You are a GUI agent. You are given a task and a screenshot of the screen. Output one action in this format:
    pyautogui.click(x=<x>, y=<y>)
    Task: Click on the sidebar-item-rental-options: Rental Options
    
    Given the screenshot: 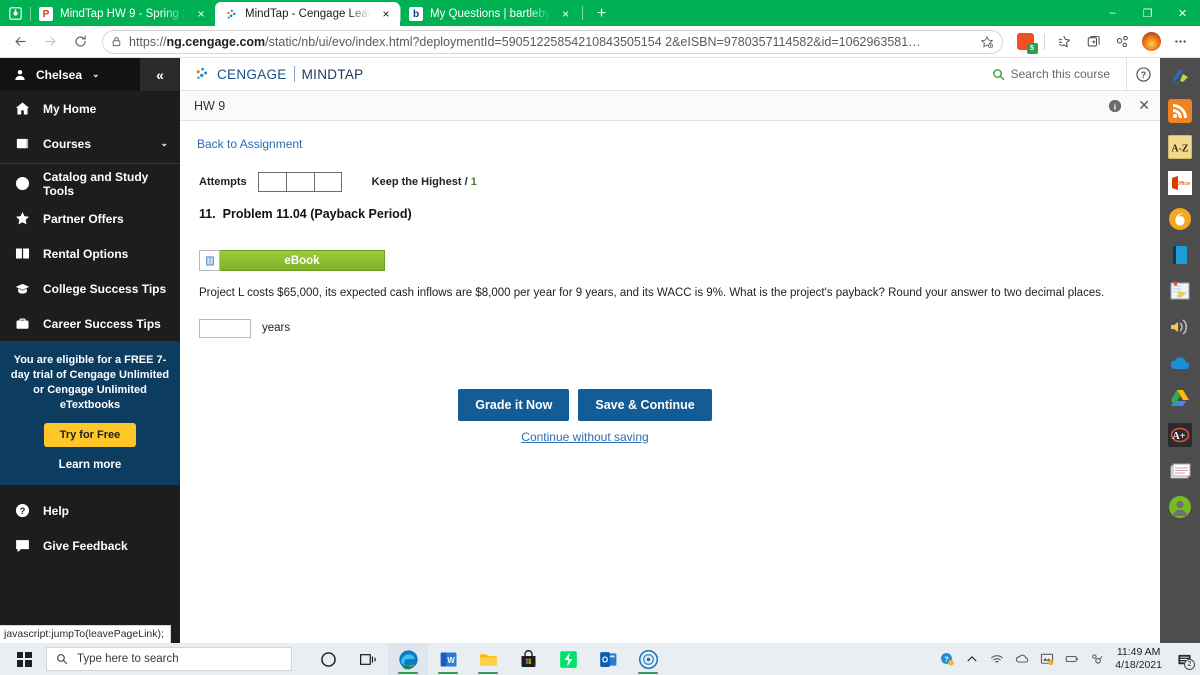 What is the action you would take?
    pyautogui.click(x=90, y=253)
    